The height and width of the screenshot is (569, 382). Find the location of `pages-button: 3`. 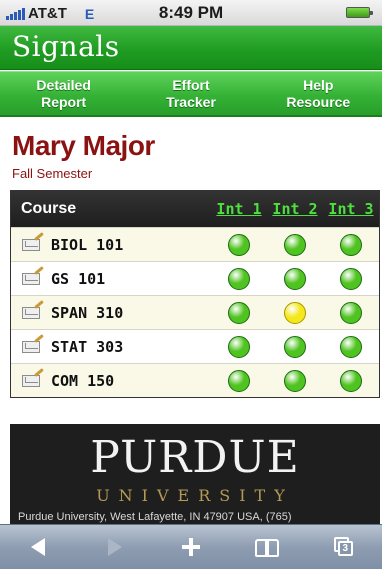

pages-button: 3 is located at coordinates (344, 547).